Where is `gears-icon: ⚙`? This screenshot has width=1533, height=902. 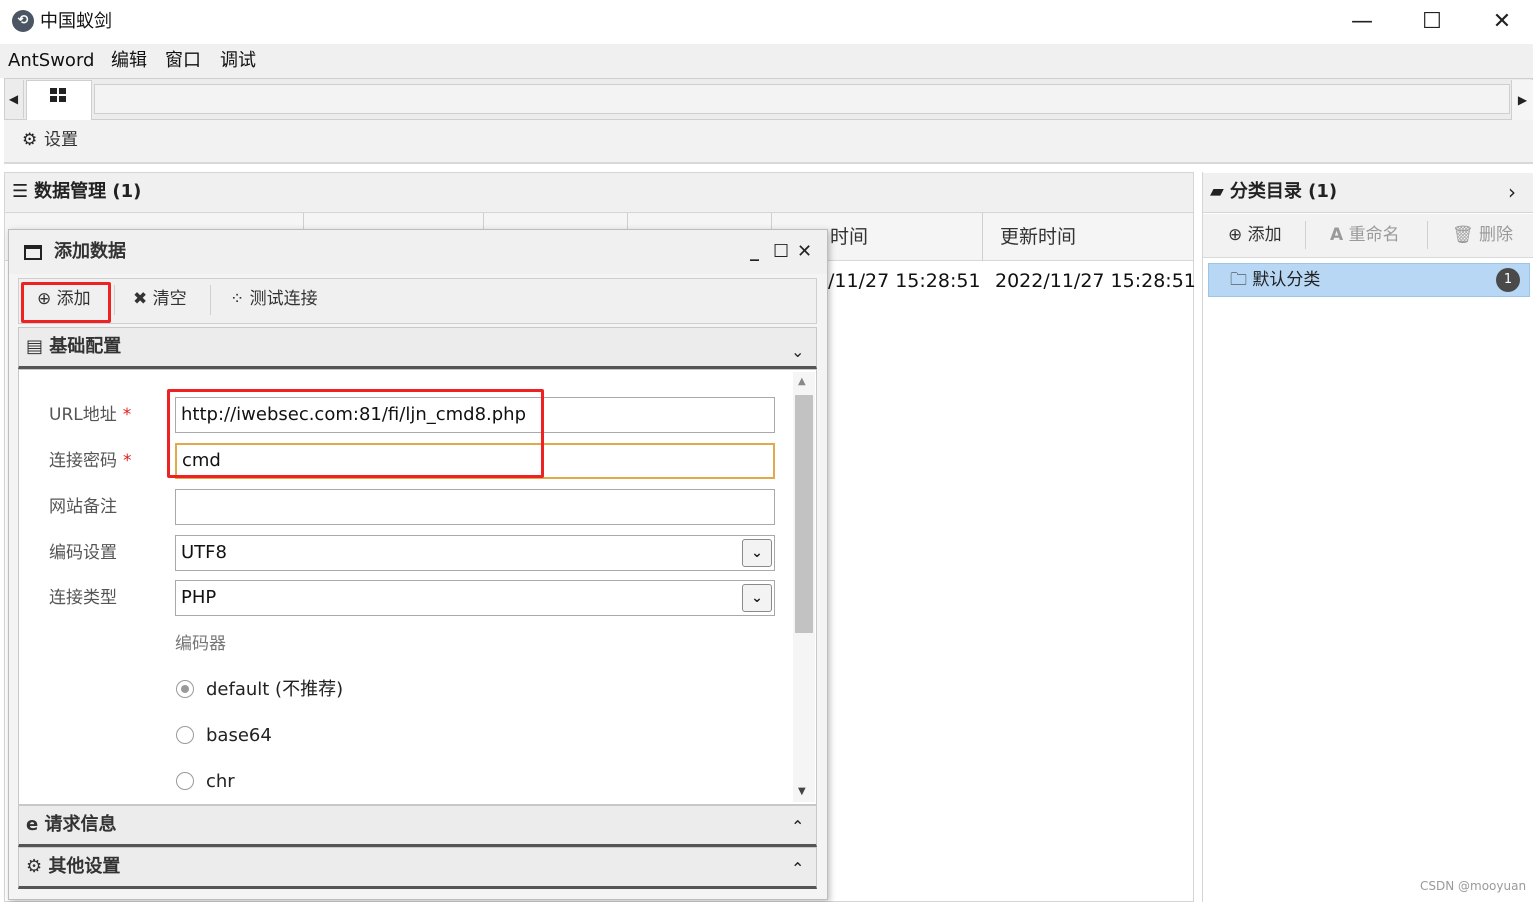 gears-icon: ⚙ is located at coordinates (34, 866).